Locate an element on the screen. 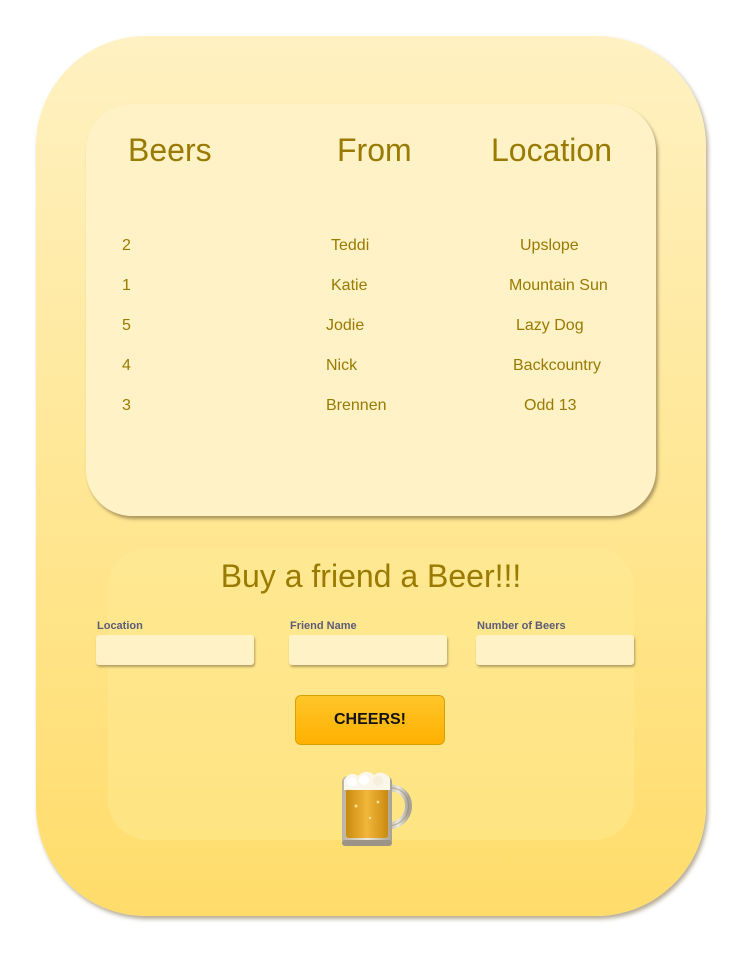  table-row: 2 Teddi Upslope is located at coordinates (371, 248).